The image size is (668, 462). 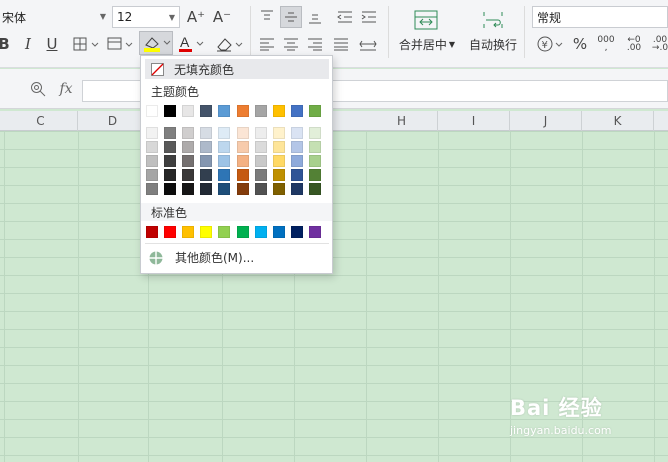 I want to click on column-header-k: K, so click(x=618, y=121).